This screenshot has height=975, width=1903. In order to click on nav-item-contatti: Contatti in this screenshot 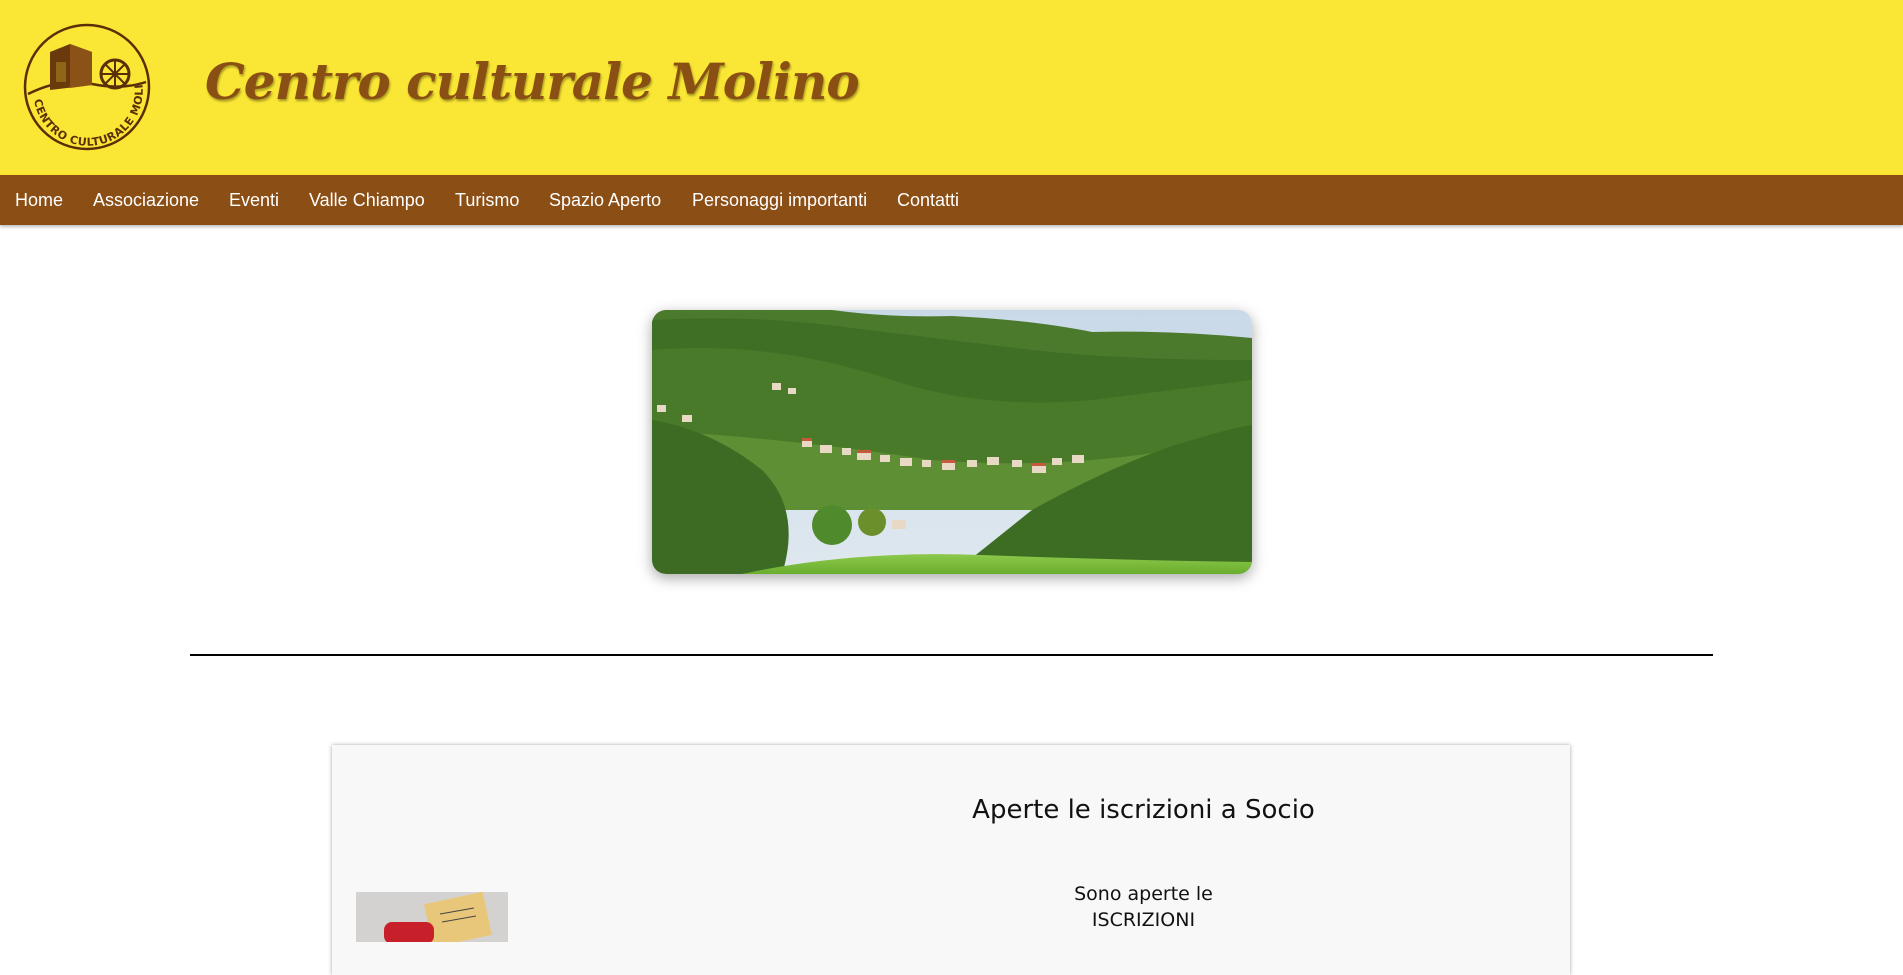, I will do `click(928, 200)`.